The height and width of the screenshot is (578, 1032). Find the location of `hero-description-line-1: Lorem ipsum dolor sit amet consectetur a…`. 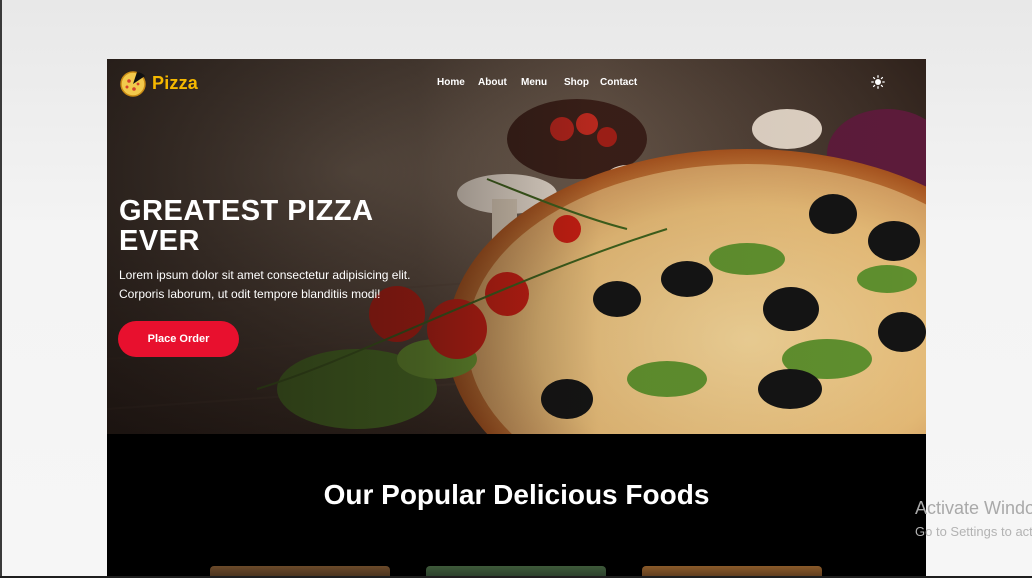

hero-description-line-1: Lorem ipsum dolor sit amet consectetur a… is located at coordinates (265, 275).